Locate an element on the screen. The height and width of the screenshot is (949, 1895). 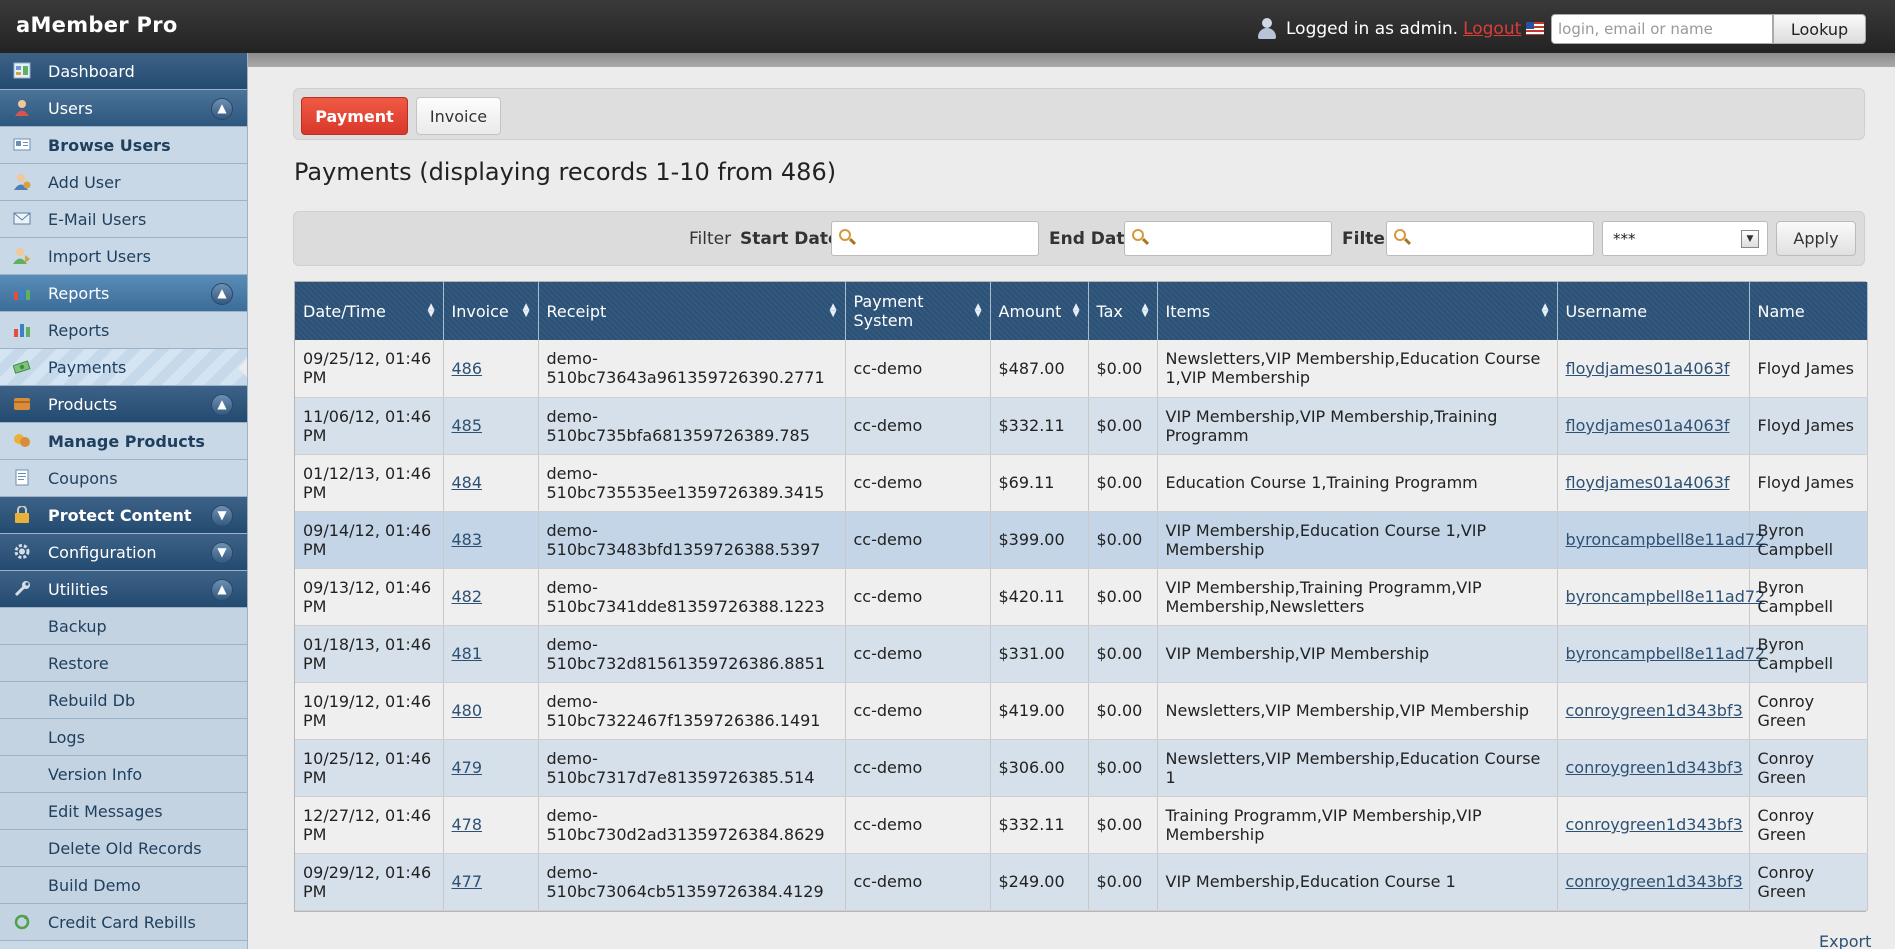
sidebar-item-reports-section: Reports ▲ is located at coordinates (123, 293).